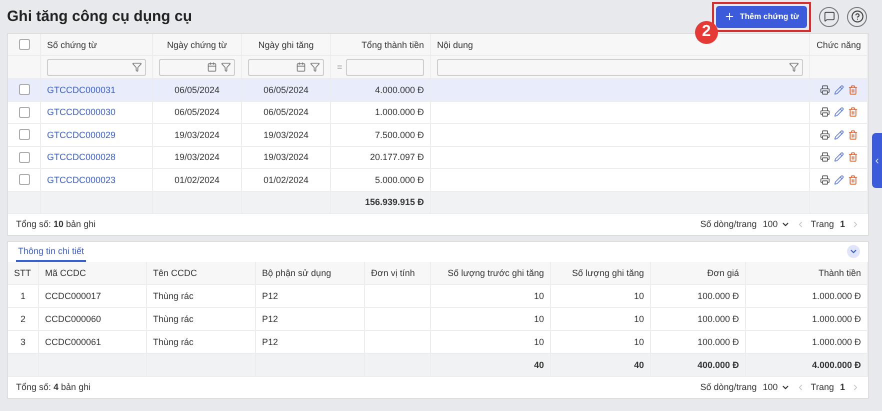  What do you see at coordinates (829, 16) in the screenshot?
I see `chat-icon` at bounding box center [829, 16].